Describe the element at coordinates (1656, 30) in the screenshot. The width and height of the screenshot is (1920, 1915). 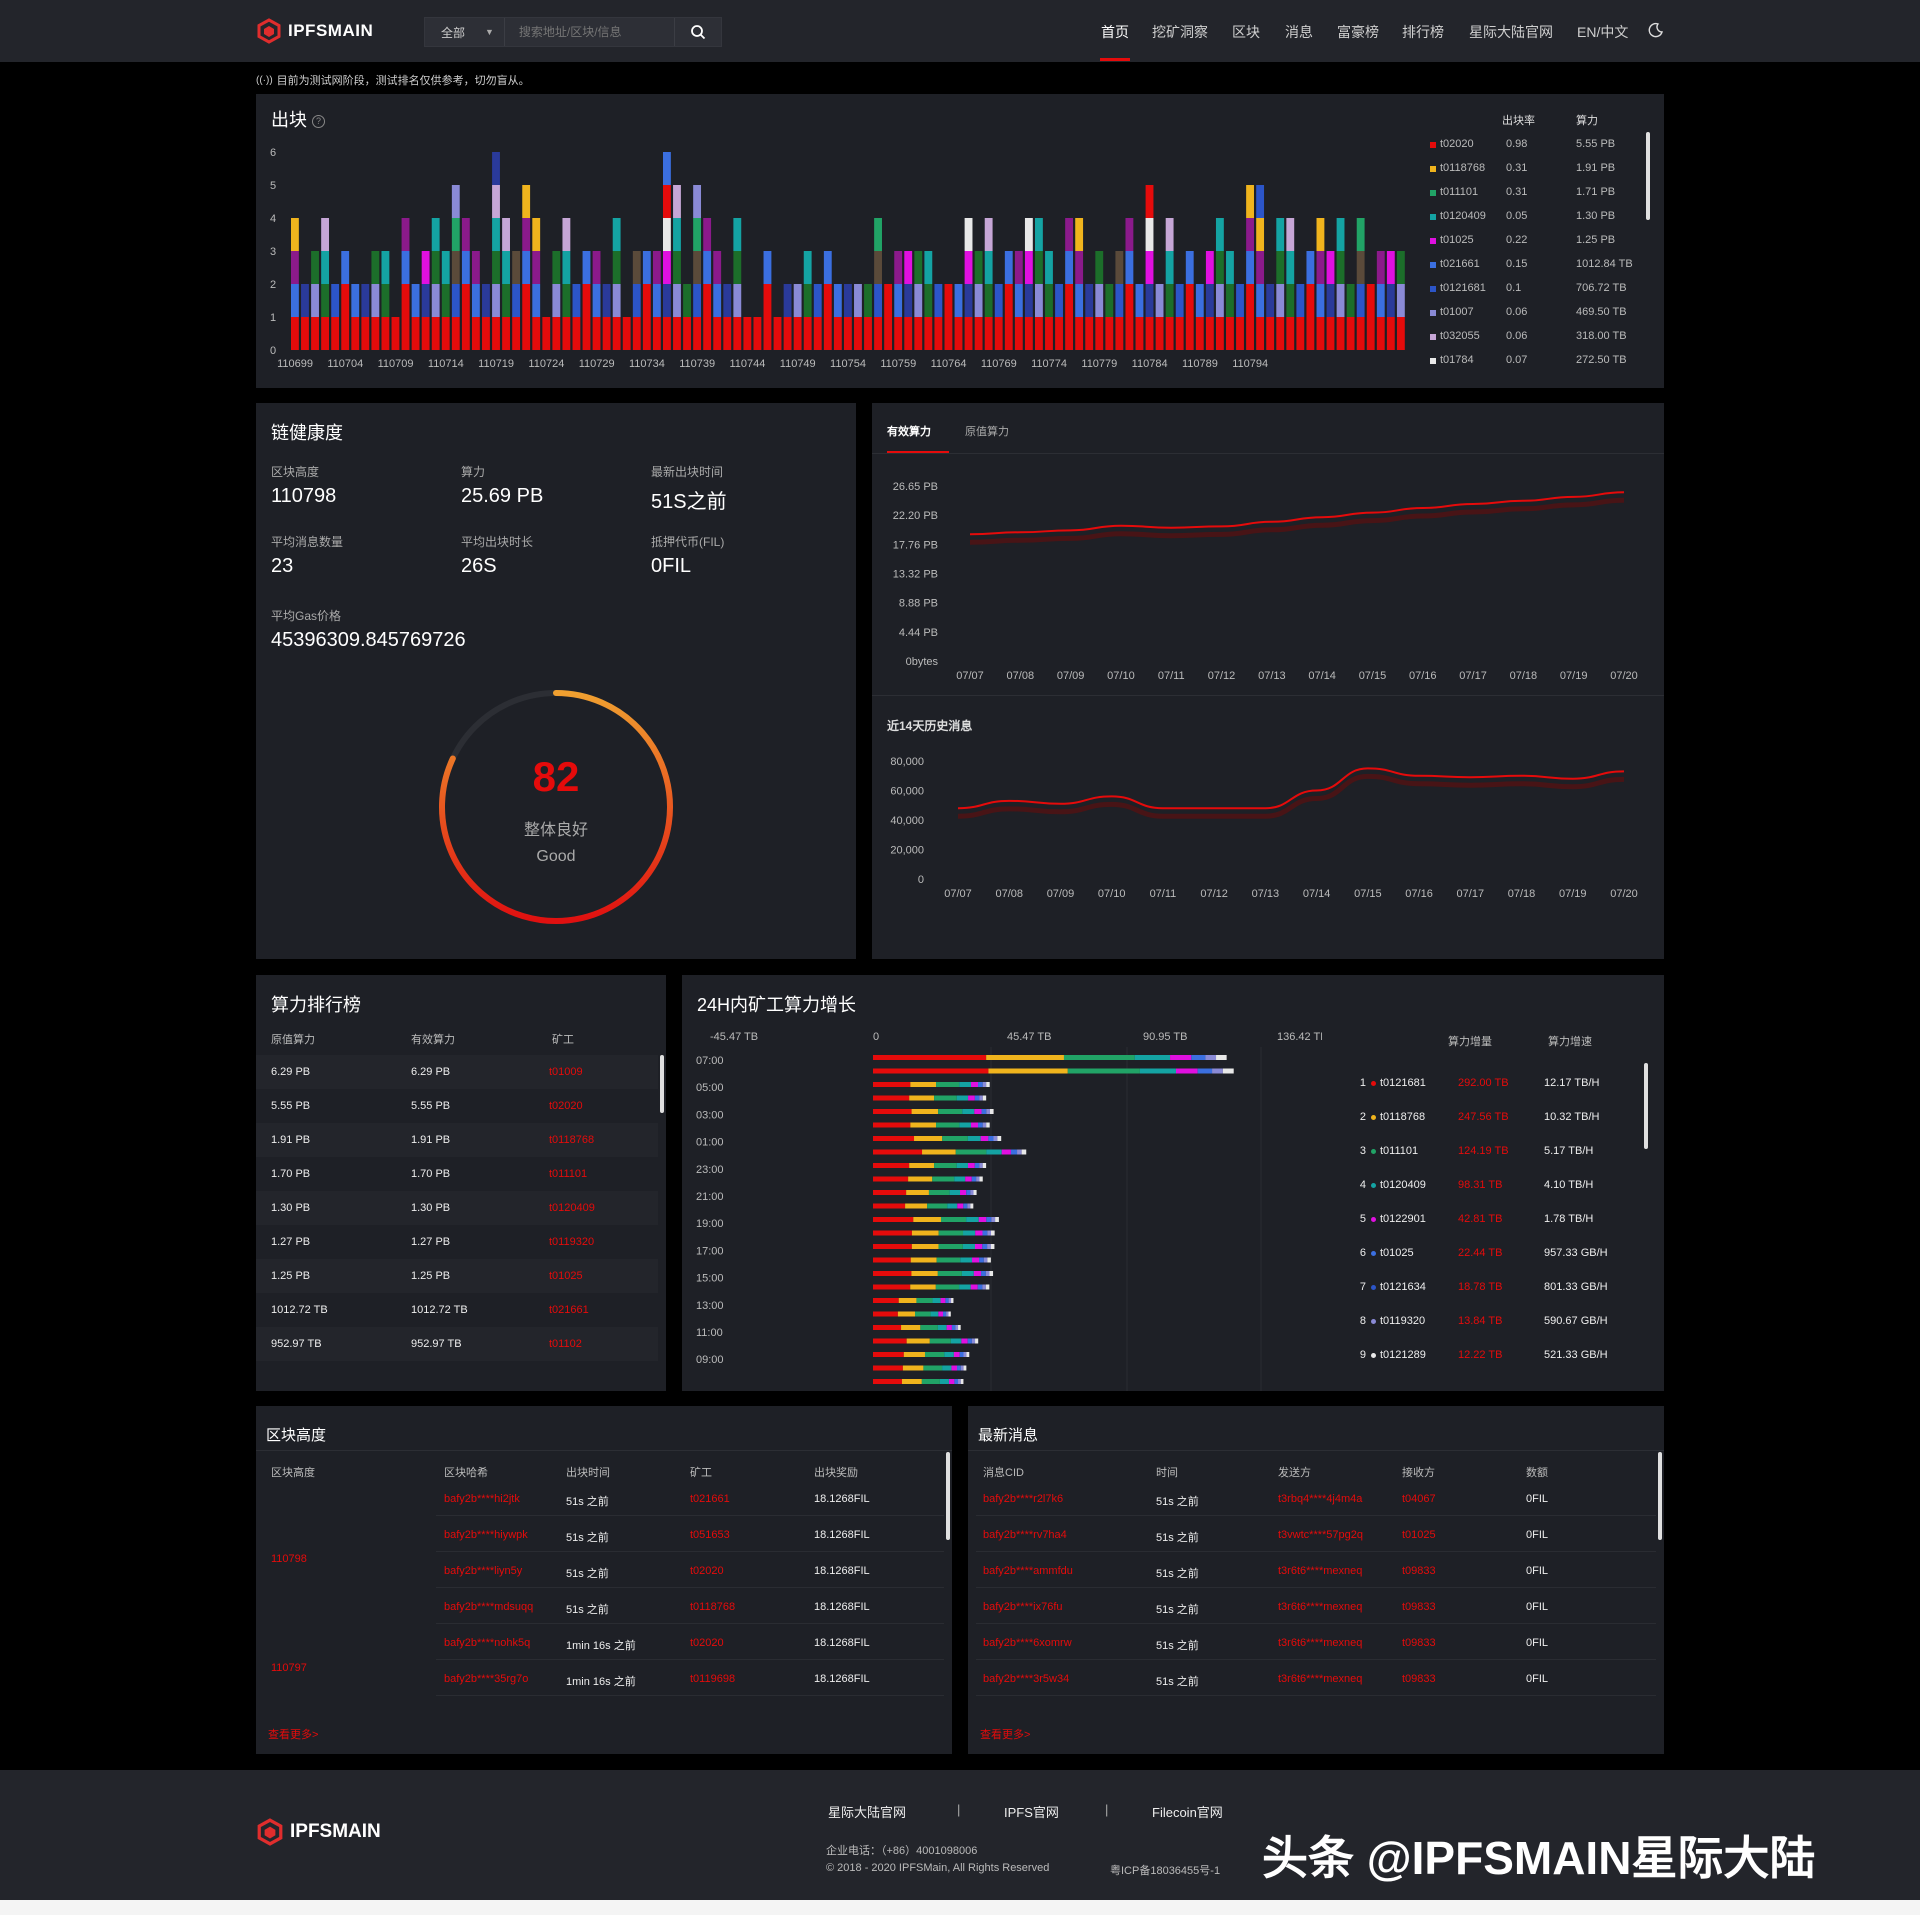
I see `dark-mode-moon-icon` at that location.